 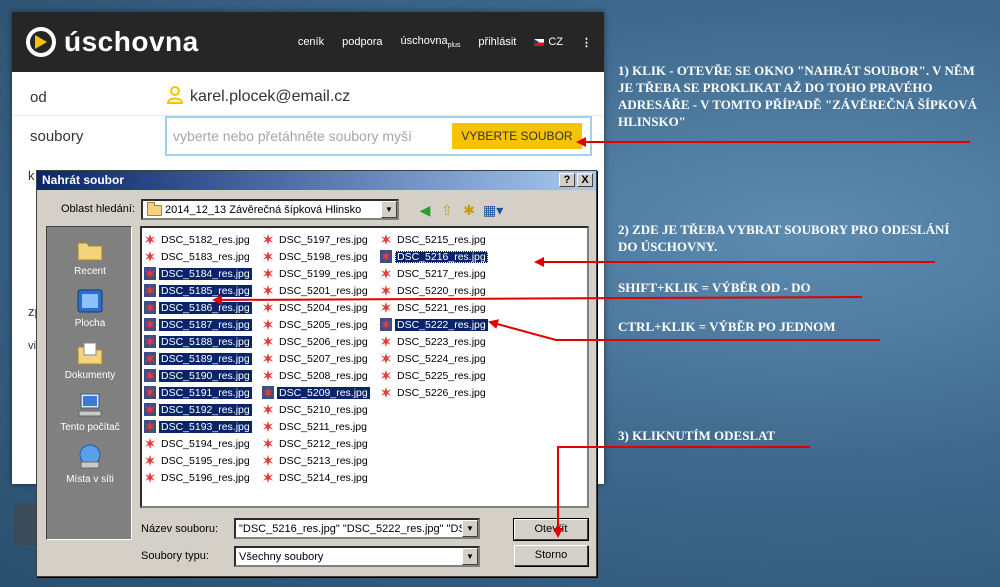 What do you see at coordinates (684, 330) in the screenshot?
I see `arrow-ctrl` at bounding box center [684, 330].